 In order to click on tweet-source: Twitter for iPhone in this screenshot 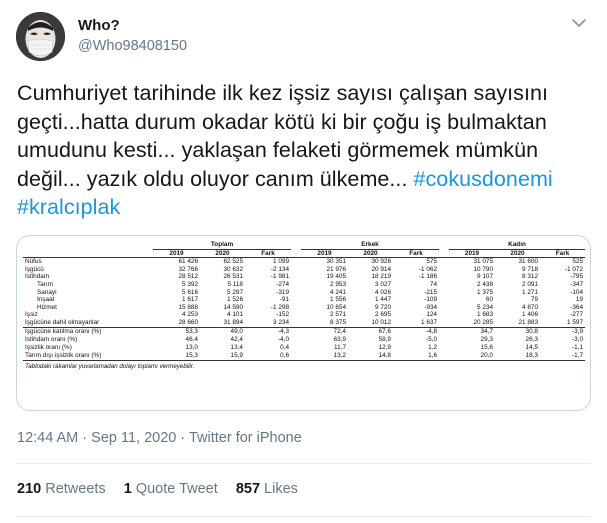, I will do `click(245, 438)`.